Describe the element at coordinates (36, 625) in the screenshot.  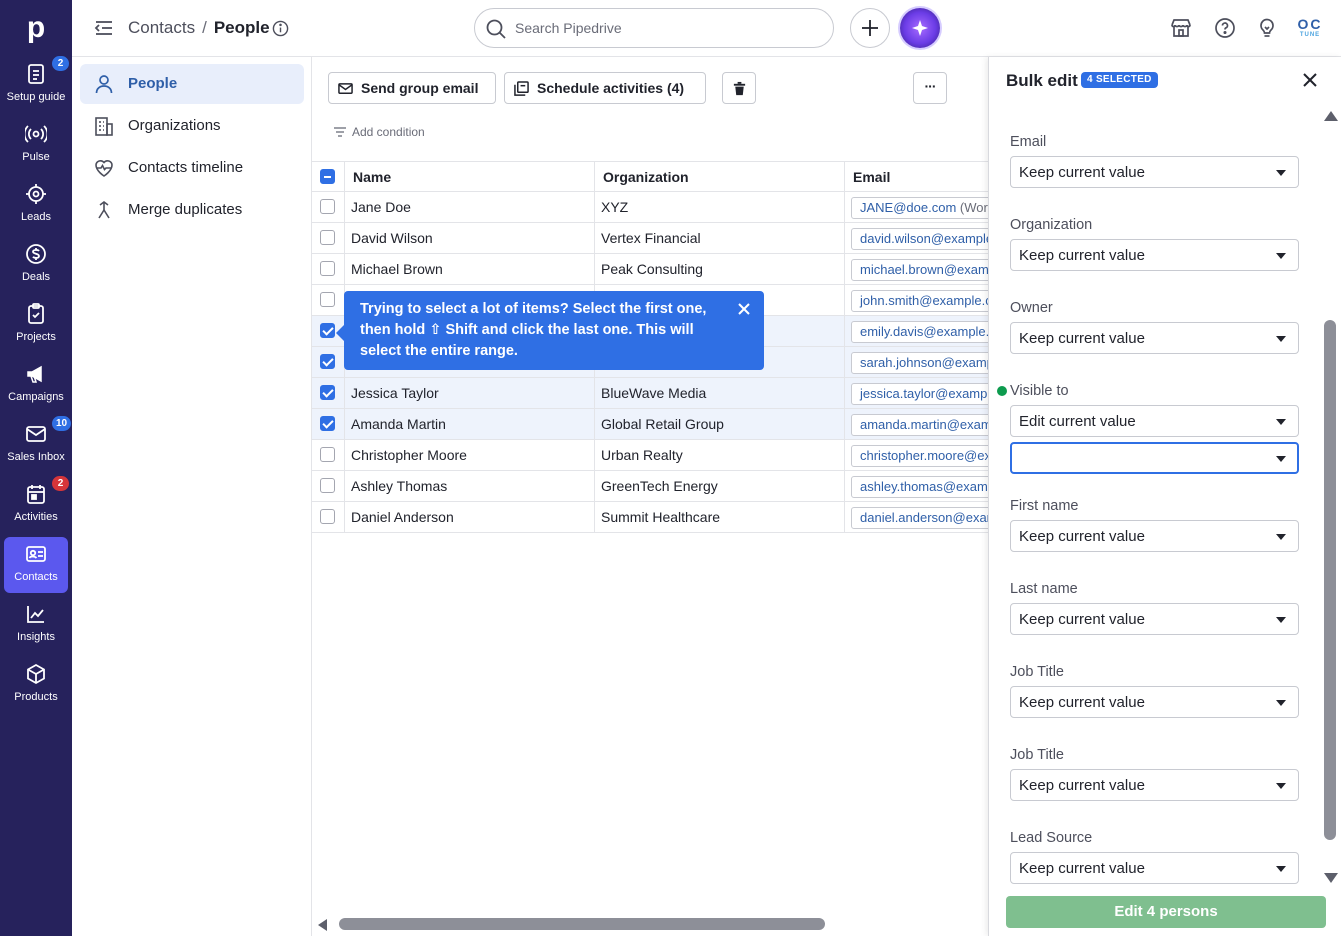
I see `rail-item-insights: Insights` at that location.